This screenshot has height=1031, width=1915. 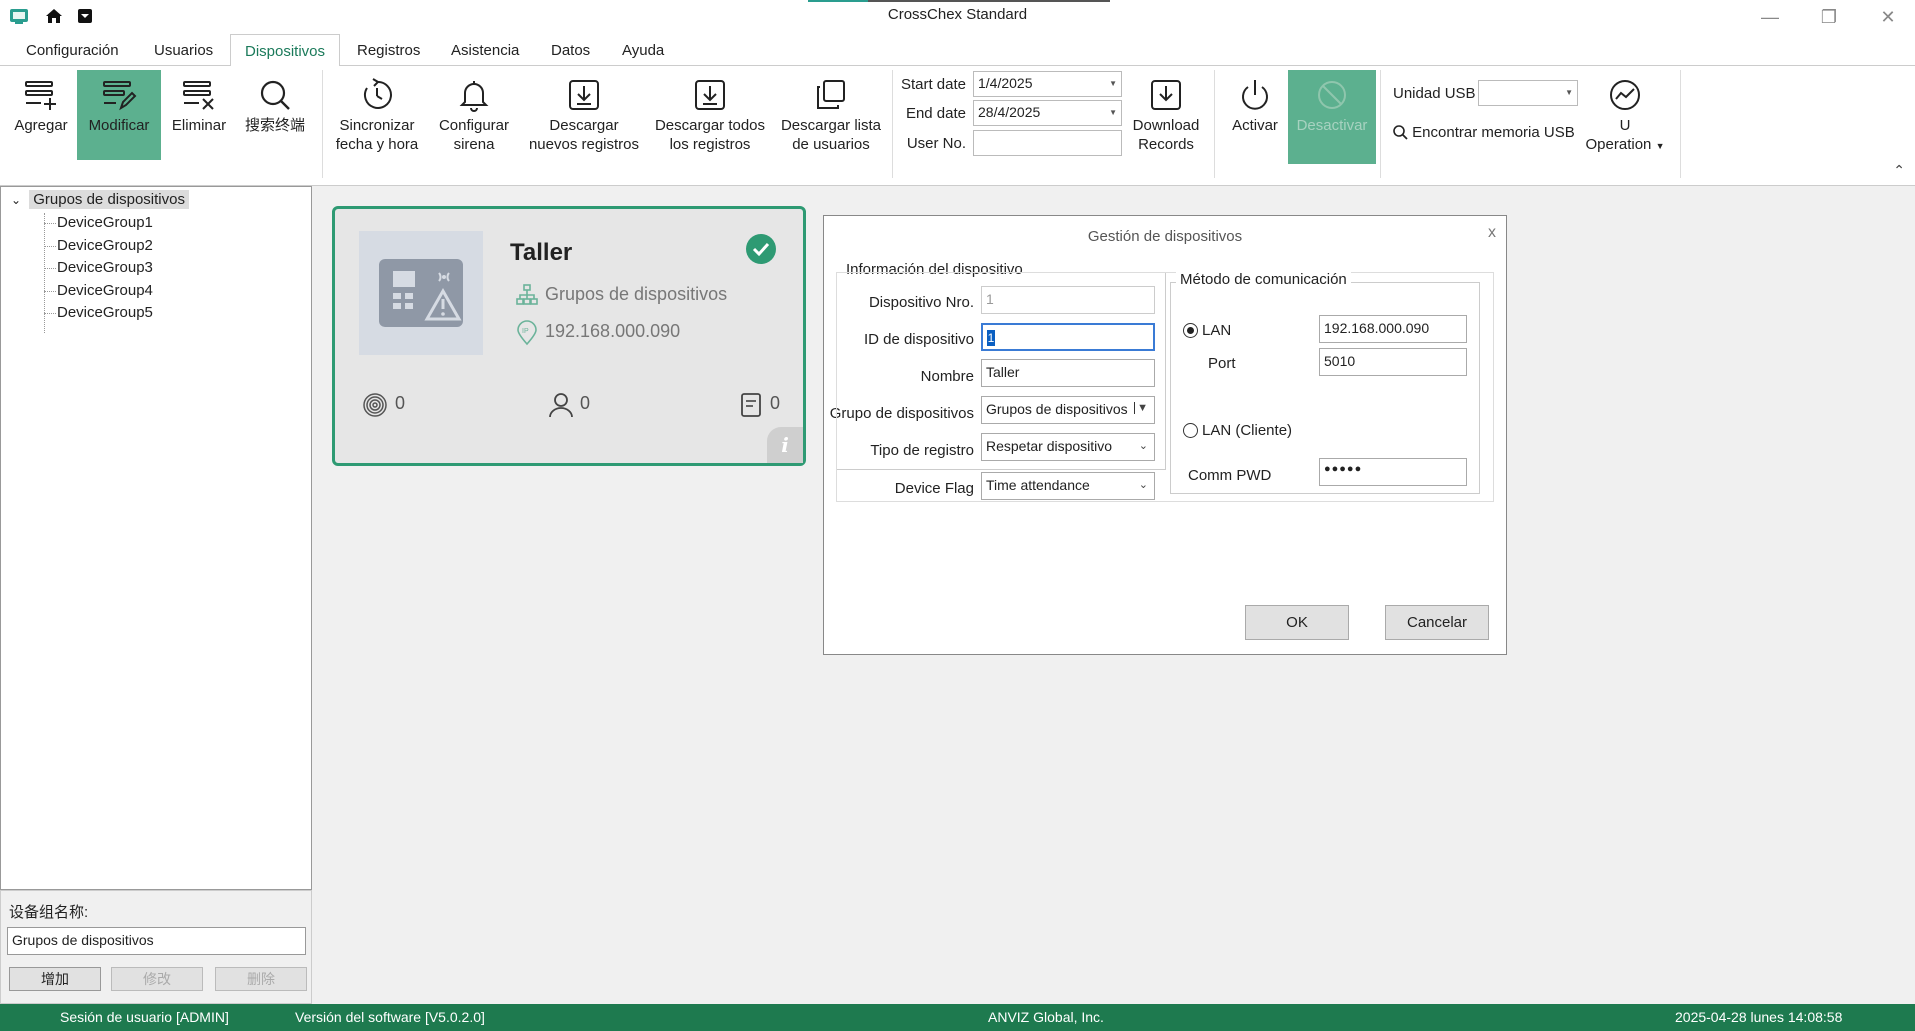 I want to click on find-usb-button: Encontrar memoria USB, so click(x=1483, y=132).